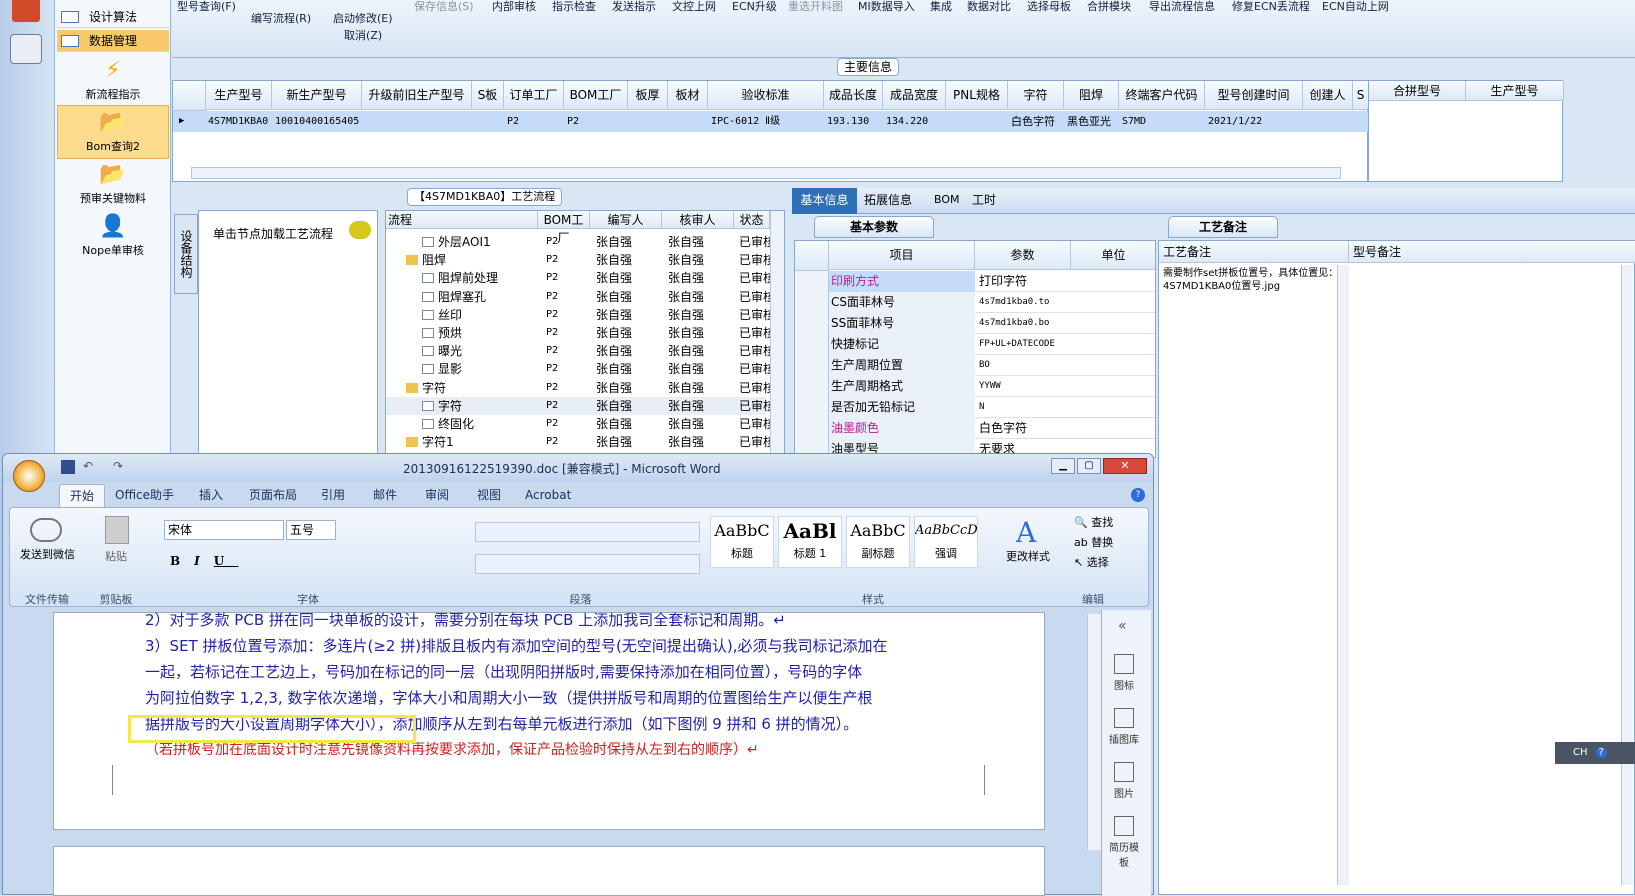 The width and height of the screenshot is (1635, 896). What do you see at coordinates (26, 49) in the screenshot?
I see `calculator-icon` at bounding box center [26, 49].